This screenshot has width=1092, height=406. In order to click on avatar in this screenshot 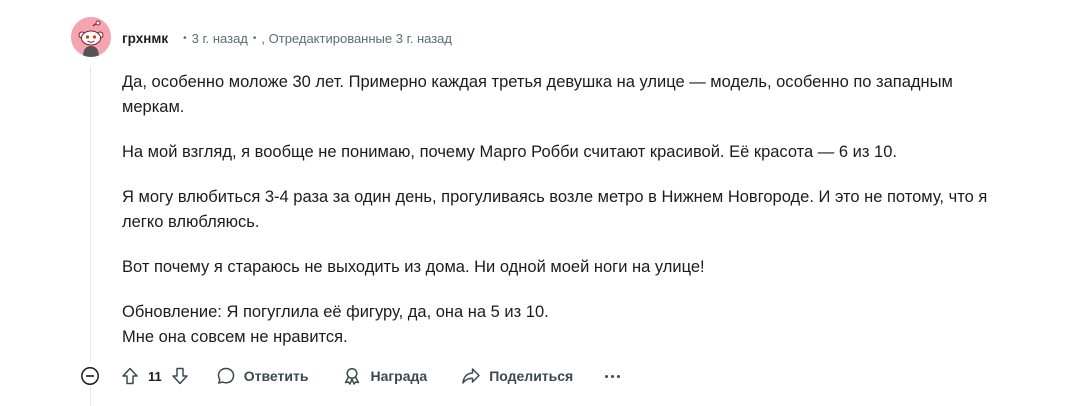, I will do `click(91, 37)`.